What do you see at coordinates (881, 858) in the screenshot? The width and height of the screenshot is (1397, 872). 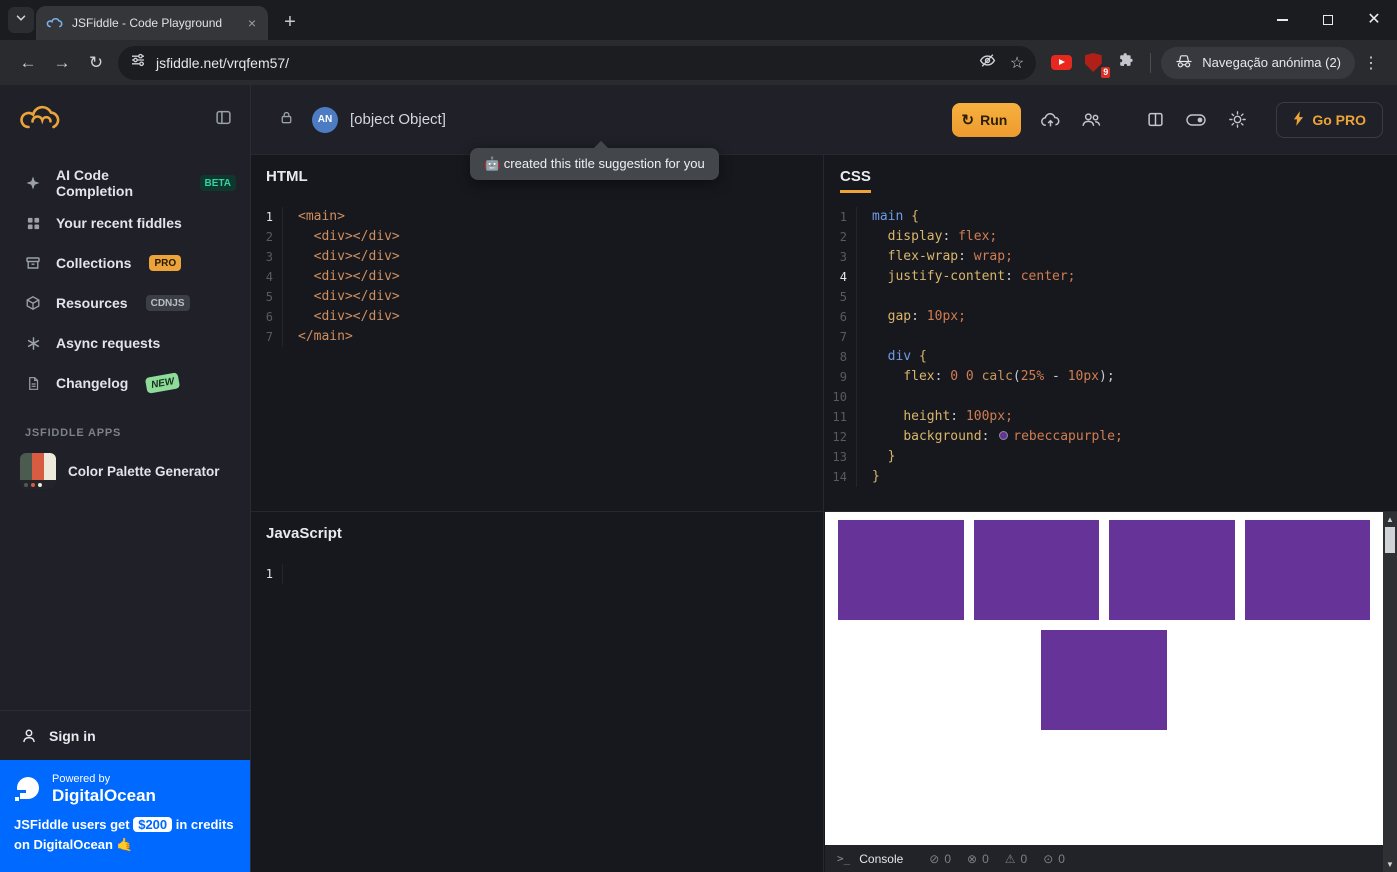 I see `console-label: Console` at bounding box center [881, 858].